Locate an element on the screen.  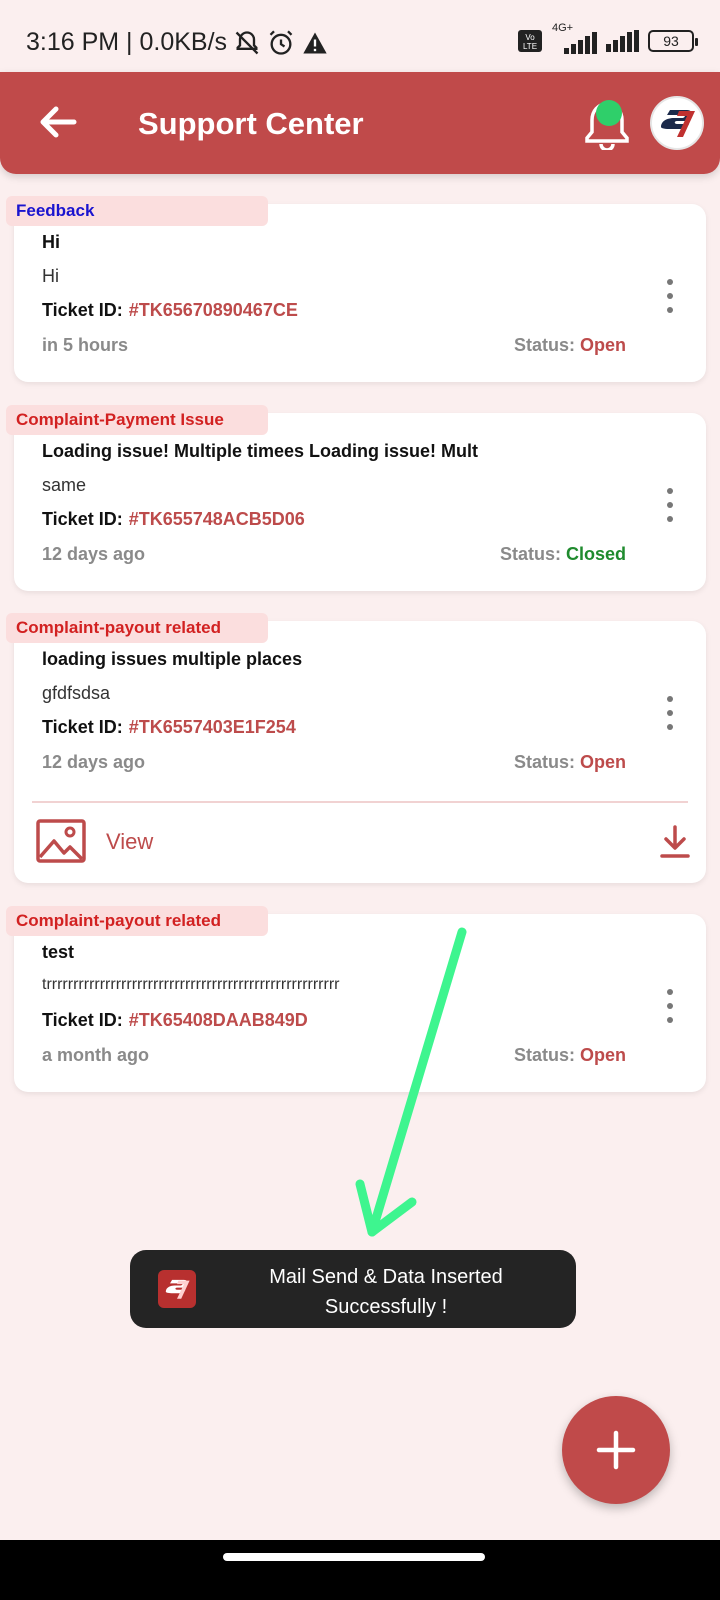
page-title: Support Center is located at coordinates (251, 123).